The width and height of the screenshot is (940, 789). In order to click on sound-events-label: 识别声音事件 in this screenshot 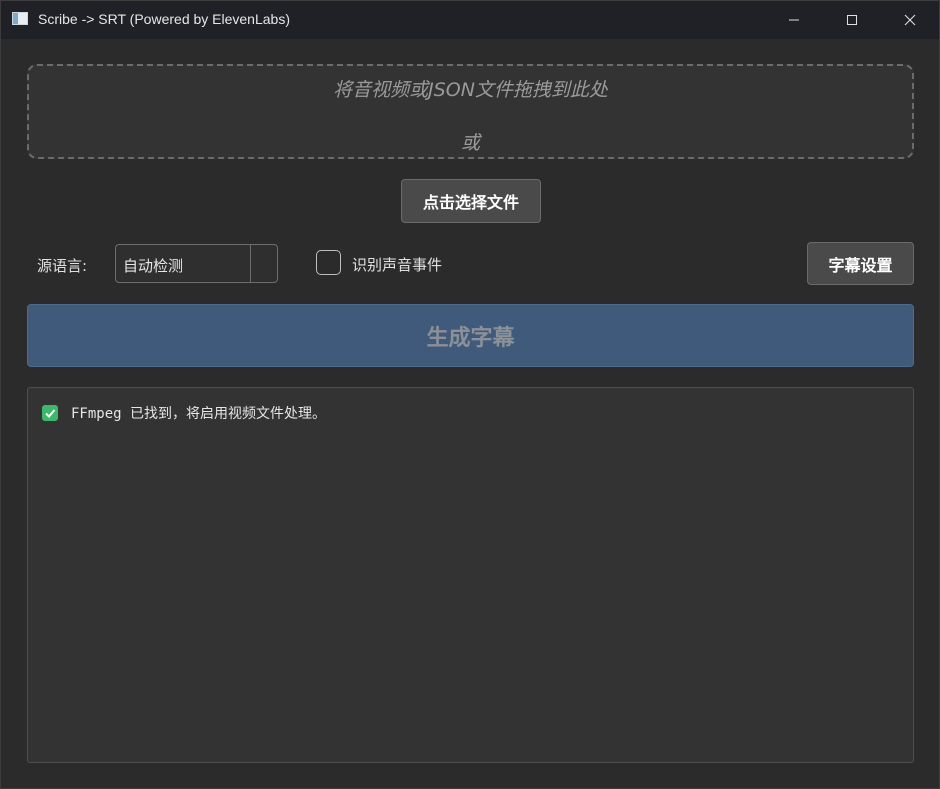, I will do `click(397, 264)`.